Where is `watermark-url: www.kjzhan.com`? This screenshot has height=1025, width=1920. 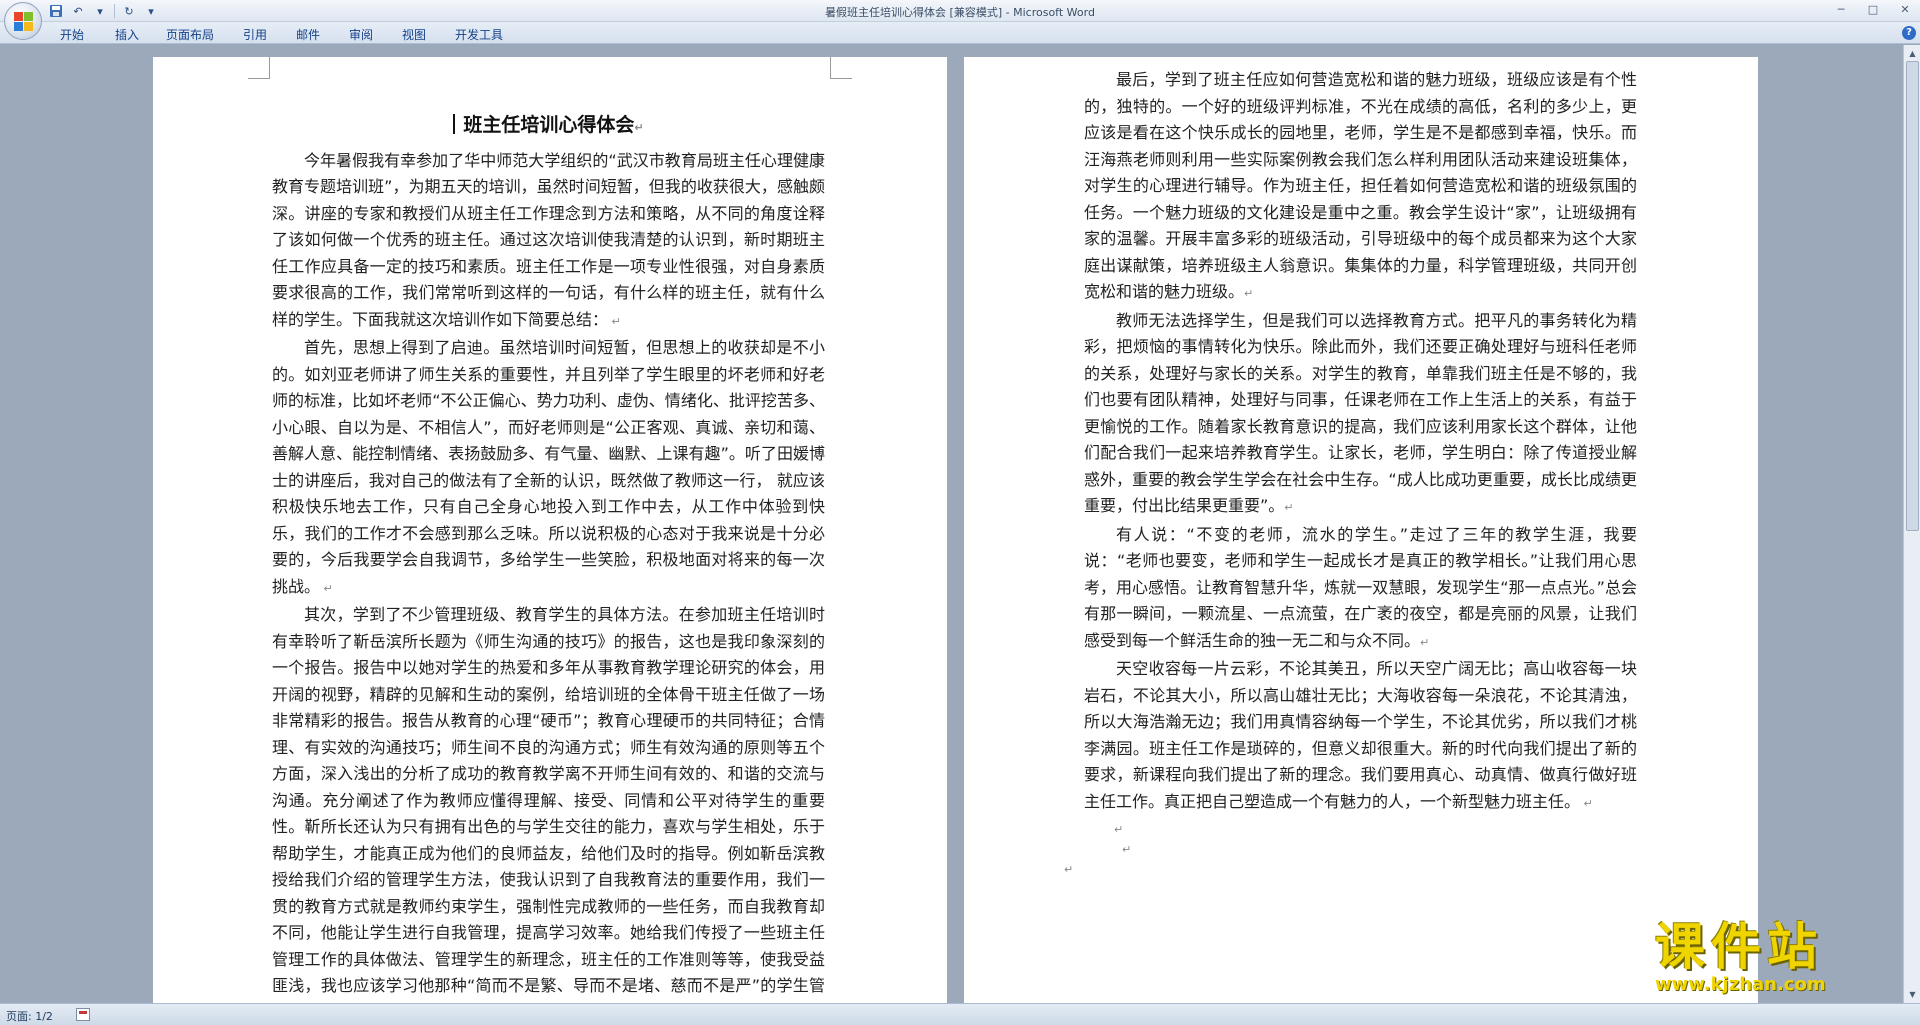 watermark-url: www.kjzhan.com is located at coordinates (1740, 984).